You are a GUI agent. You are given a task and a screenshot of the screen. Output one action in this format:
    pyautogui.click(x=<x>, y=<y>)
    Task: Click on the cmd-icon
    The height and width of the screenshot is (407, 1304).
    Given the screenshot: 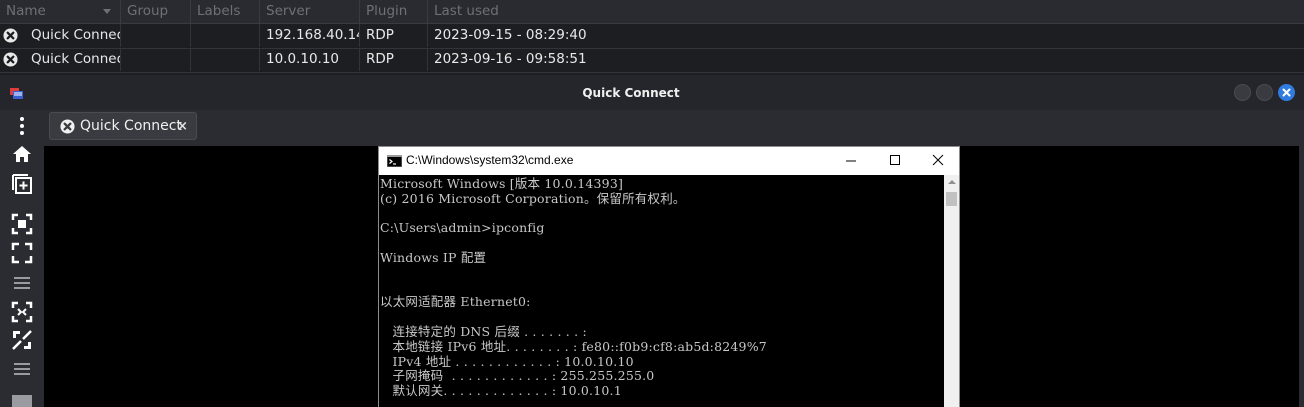 What is the action you would take?
    pyautogui.click(x=394, y=161)
    